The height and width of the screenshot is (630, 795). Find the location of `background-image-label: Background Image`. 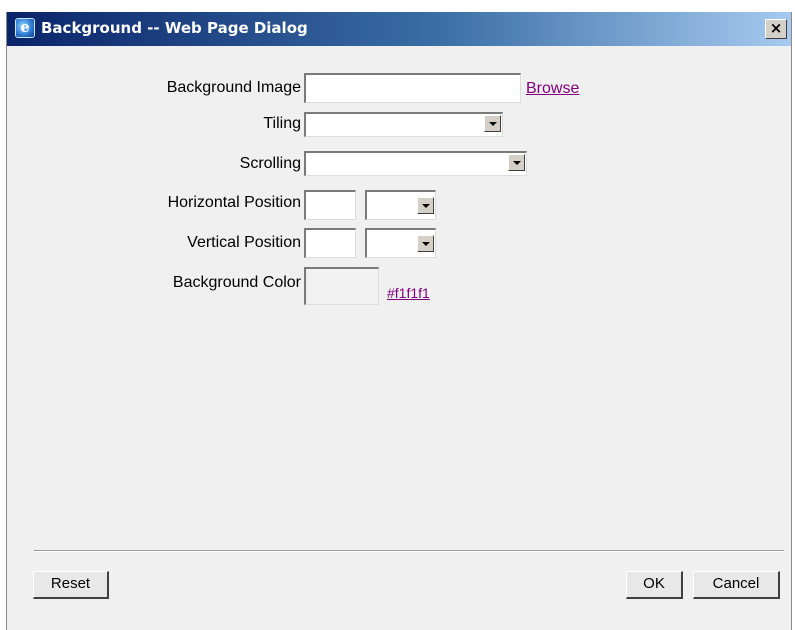

background-image-label: Background Image is located at coordinates (233, 87).